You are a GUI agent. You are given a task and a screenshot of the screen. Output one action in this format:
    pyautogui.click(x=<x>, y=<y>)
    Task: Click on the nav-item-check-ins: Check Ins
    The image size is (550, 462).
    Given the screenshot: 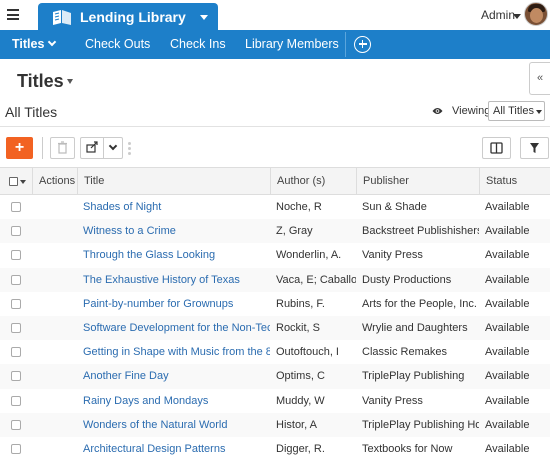 What is the action you would take?
    pyautogui.click(x=198, y=44)
    